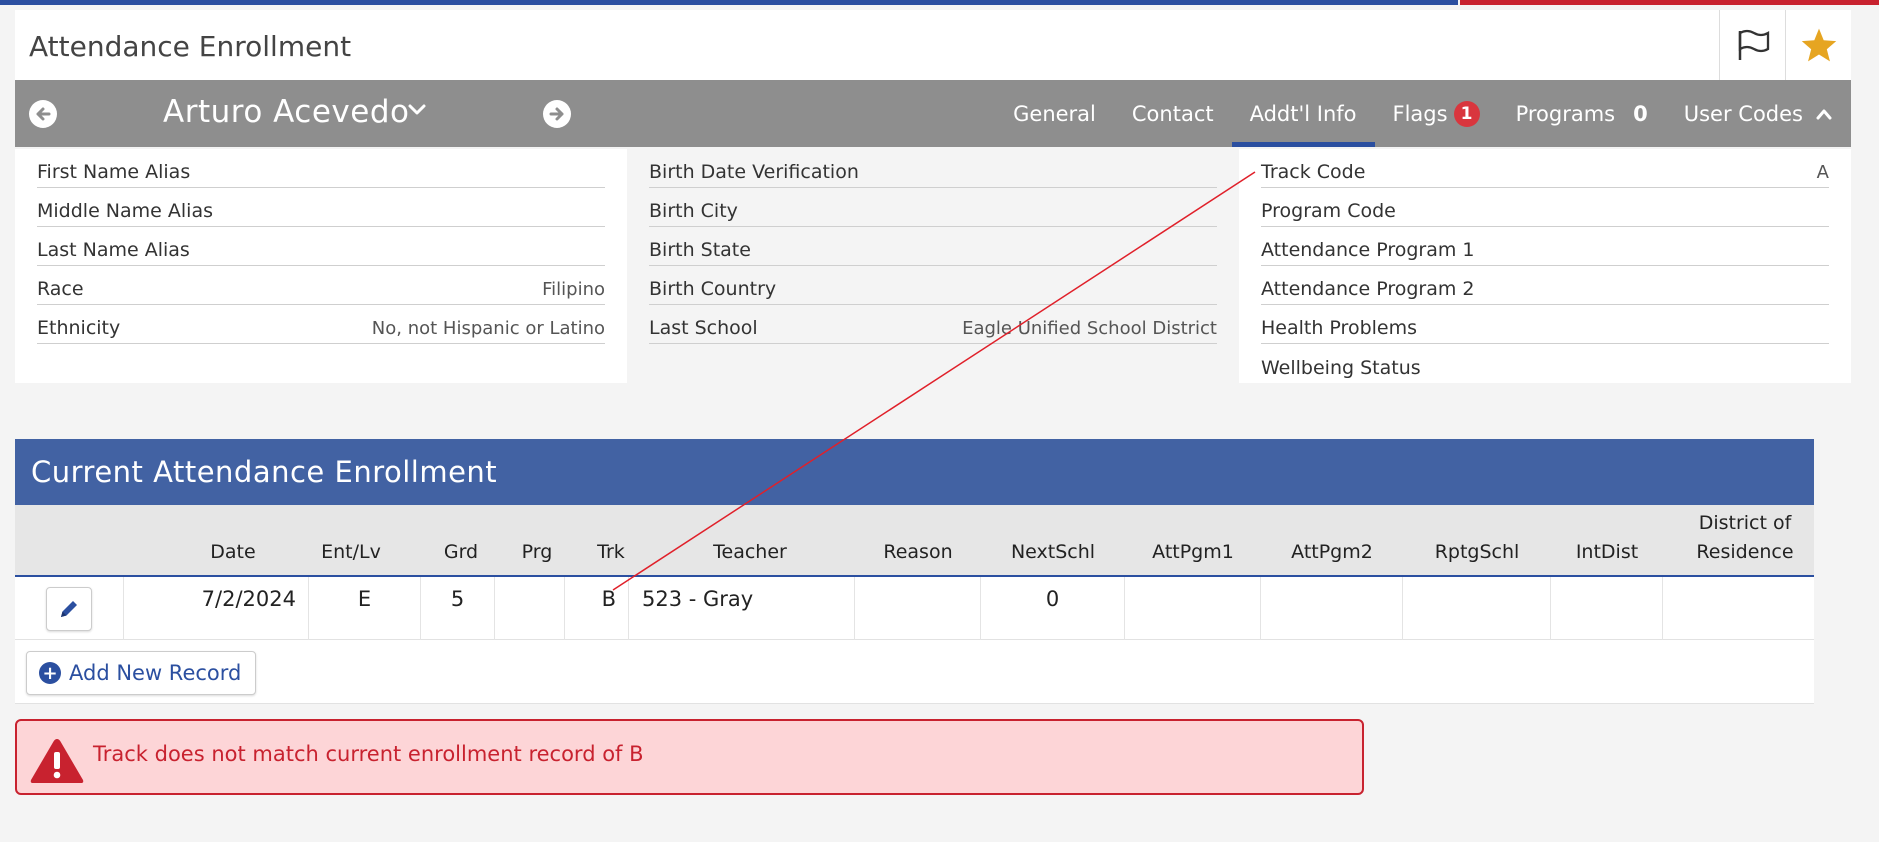 Image resolution: width=1879 pixels, height=842 pixels. I want to click on next-student-button, so click(557, 114).